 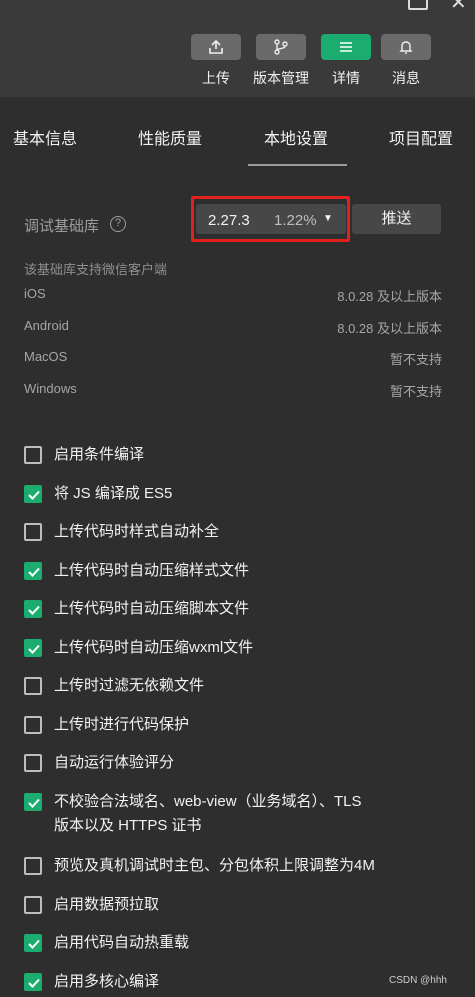 What do you see at coordinates (346, 61) in the screenshot?
I see `details-tool: 详情` at bounding box center [346, 61].